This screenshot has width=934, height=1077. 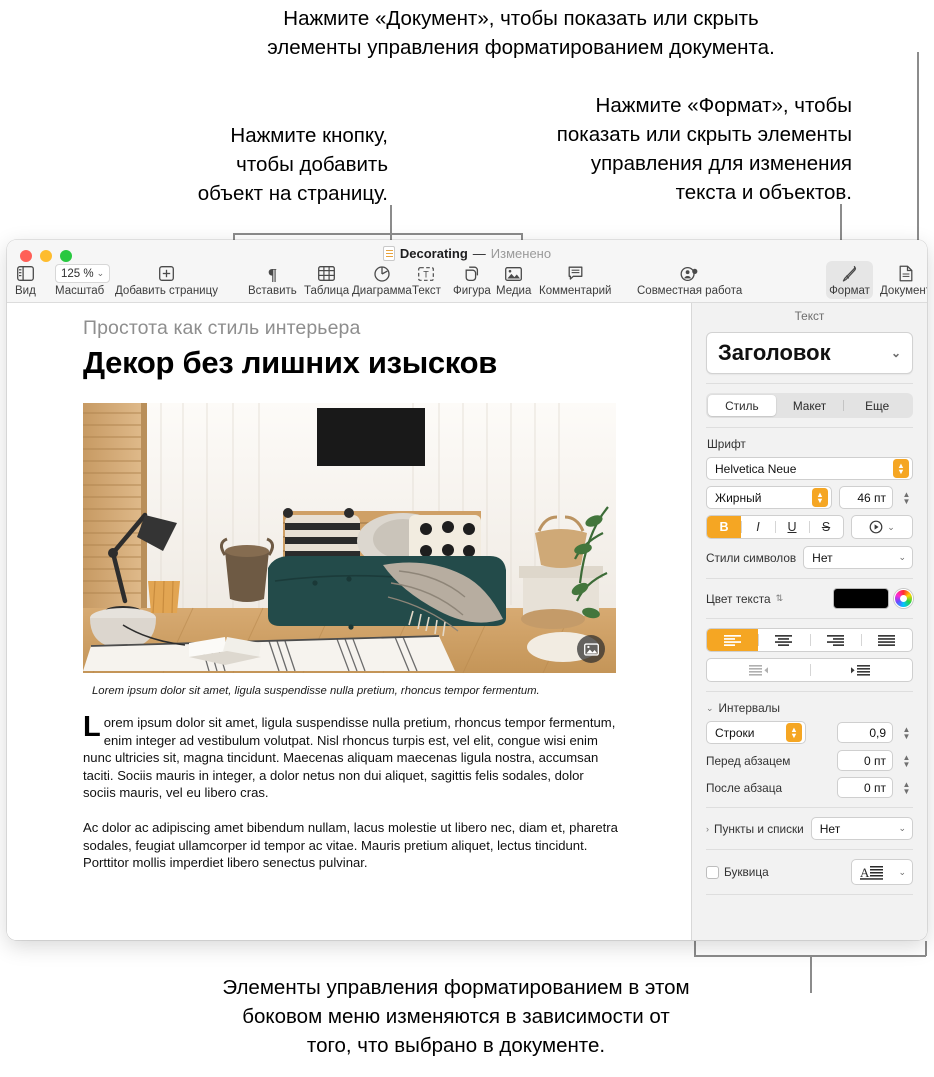 What do you see at coordinates (326, 280) in the screenshot?
I see `toolbar-item-table: Таблица` at bounding box center [326, 280].